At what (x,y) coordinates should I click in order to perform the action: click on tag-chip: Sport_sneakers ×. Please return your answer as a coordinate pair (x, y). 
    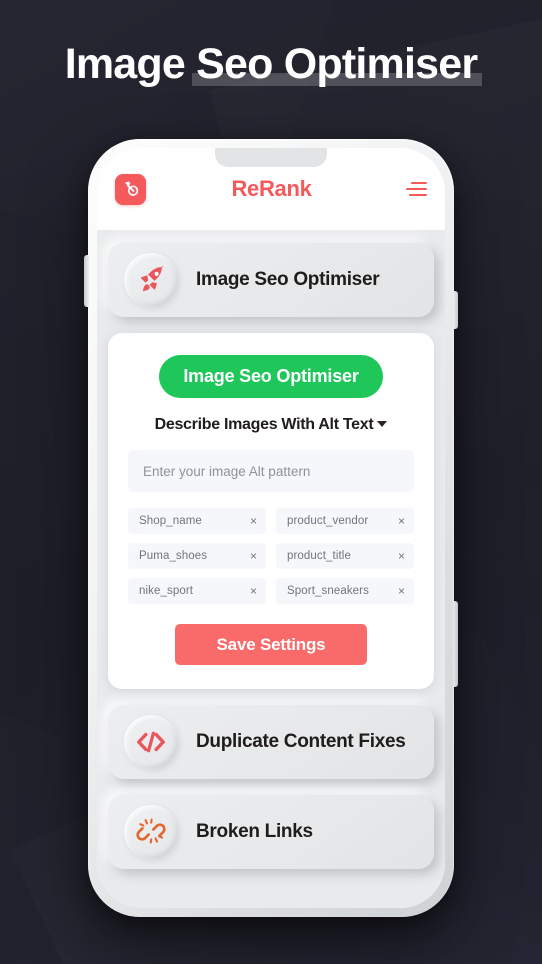
    Looking at the image, I should click on (345, 591).